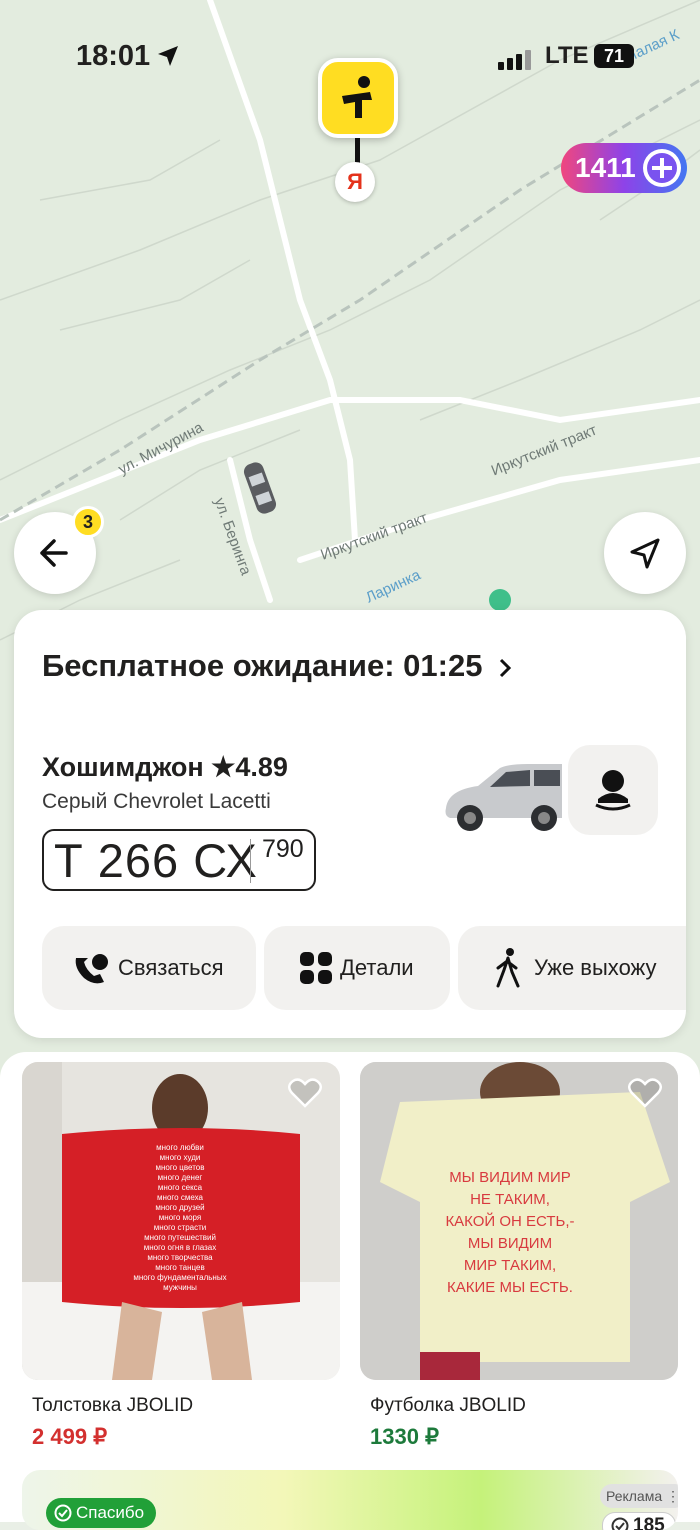 This screenshot has width=700, height=1530. I want to click on print-line: много творчества, so click(180, 1257).